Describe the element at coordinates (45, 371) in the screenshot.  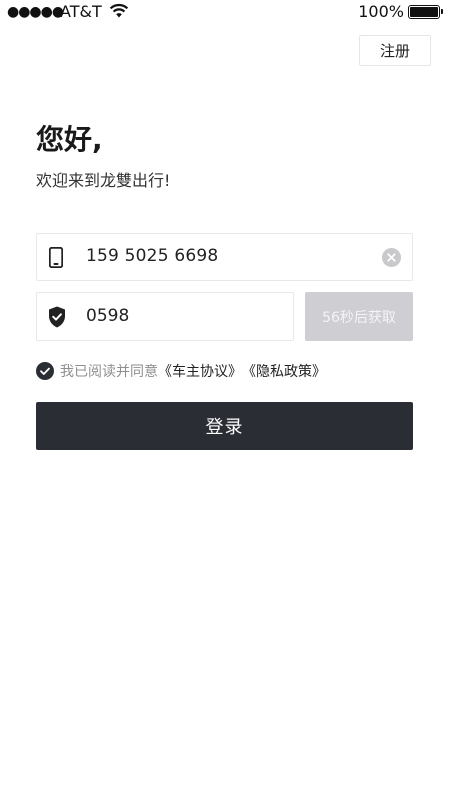
I see `check-circle-icon` at that location.